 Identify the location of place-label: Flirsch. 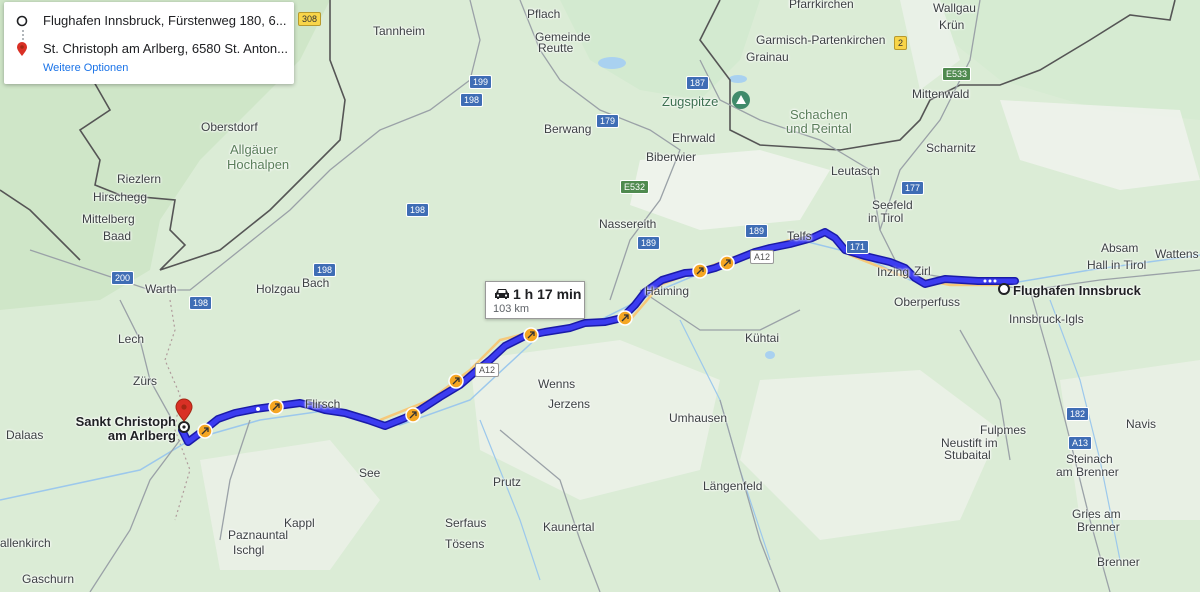
(323, 404).